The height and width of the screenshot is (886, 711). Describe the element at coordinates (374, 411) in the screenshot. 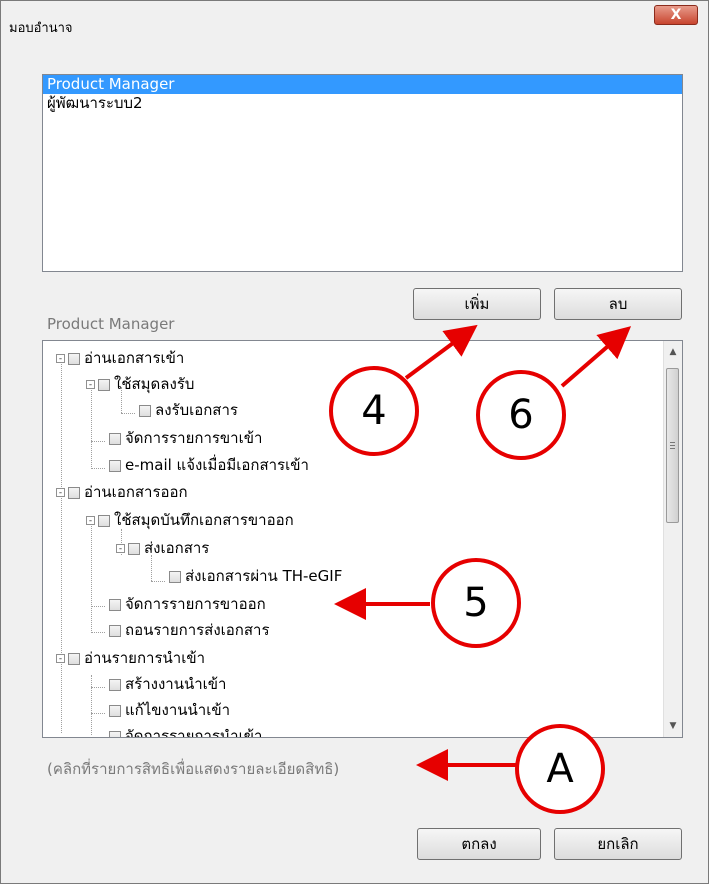

I see `callout-4: 4` at that location.